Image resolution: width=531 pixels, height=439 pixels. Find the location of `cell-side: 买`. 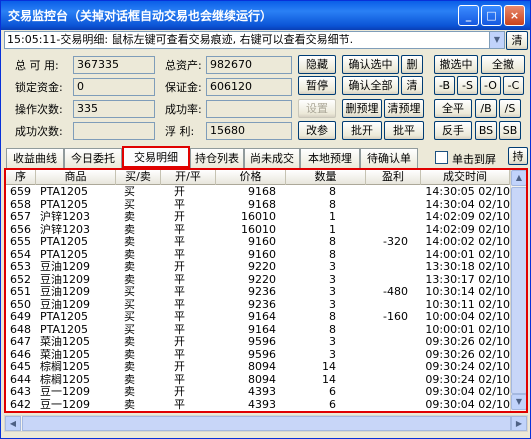

cell-side: 买 is located at coordinates (129, 329).